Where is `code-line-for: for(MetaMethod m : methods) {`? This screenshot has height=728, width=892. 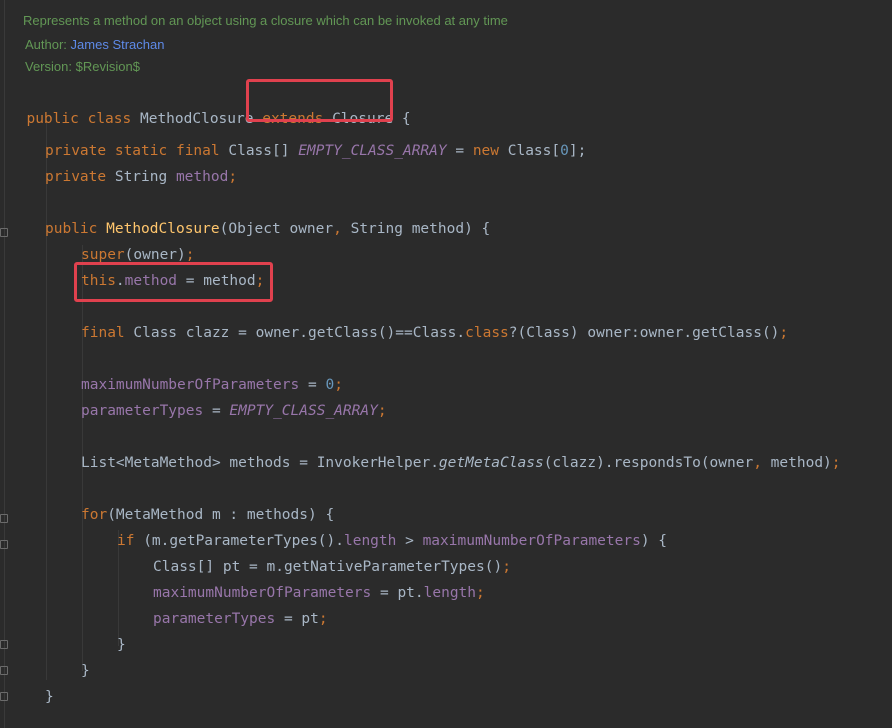 code-line-for: for(MetaMethod m : methods) { is located at coordinates (207, 515).